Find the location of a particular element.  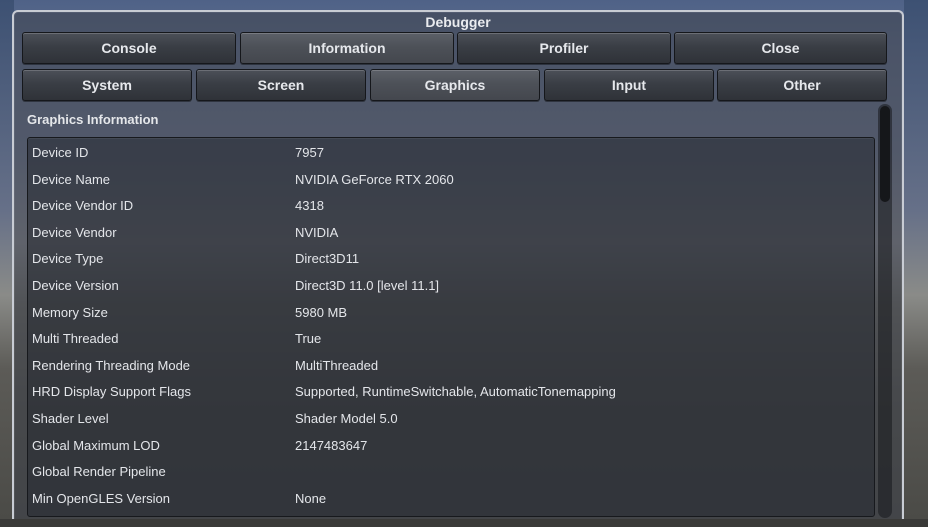

info-row: Device ID 7957 is located at coordinates (451, 153).